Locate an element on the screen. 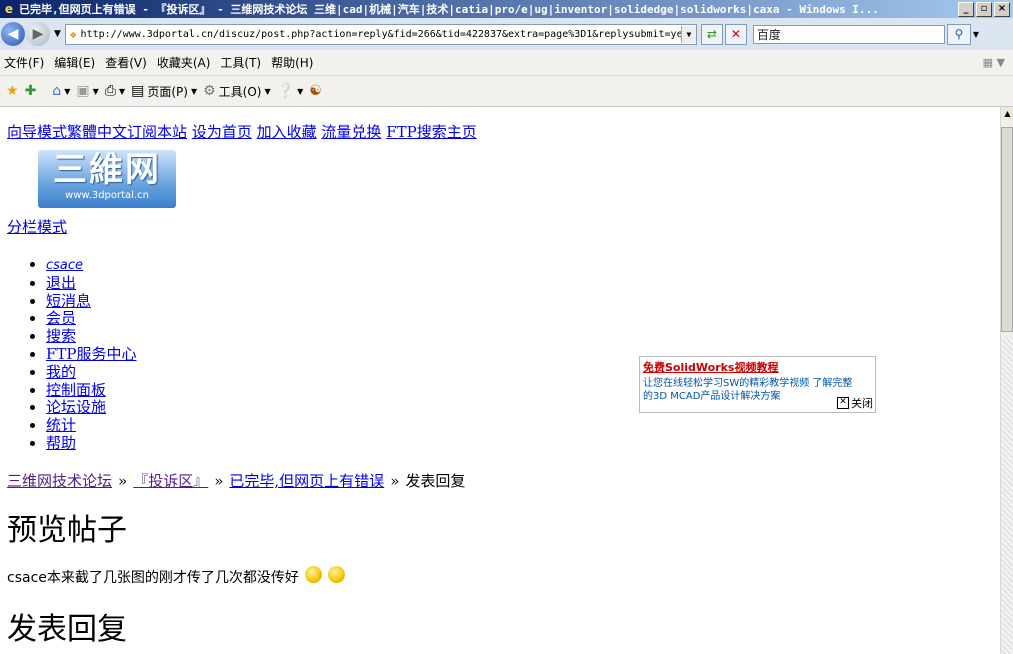 This screenshot has height=654, width=1013. nav-logout: 退出 is located at coordinates (61, 283).